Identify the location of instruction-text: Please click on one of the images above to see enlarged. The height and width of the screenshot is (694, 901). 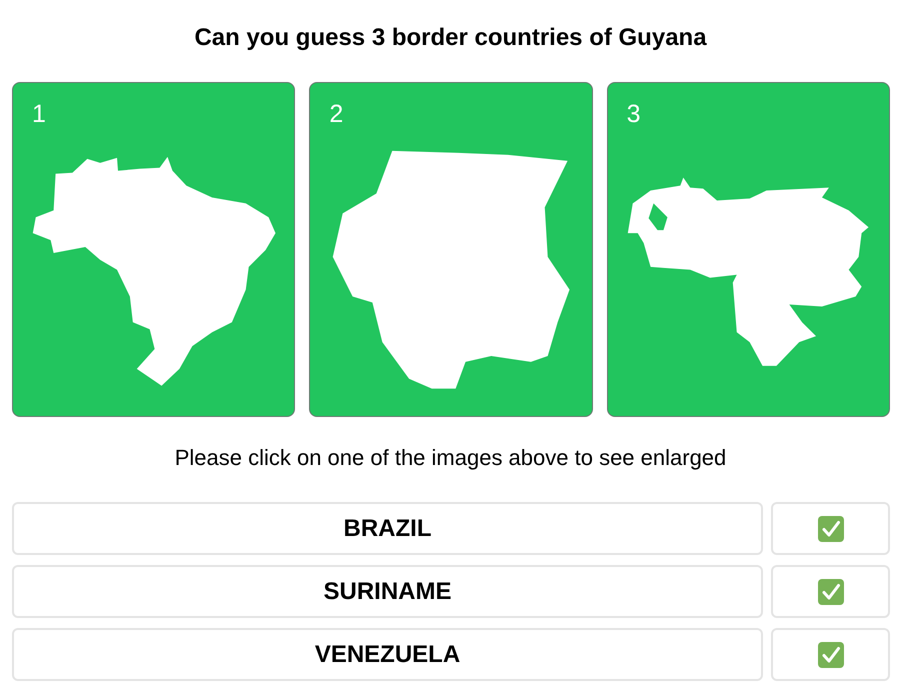
(450, 458).